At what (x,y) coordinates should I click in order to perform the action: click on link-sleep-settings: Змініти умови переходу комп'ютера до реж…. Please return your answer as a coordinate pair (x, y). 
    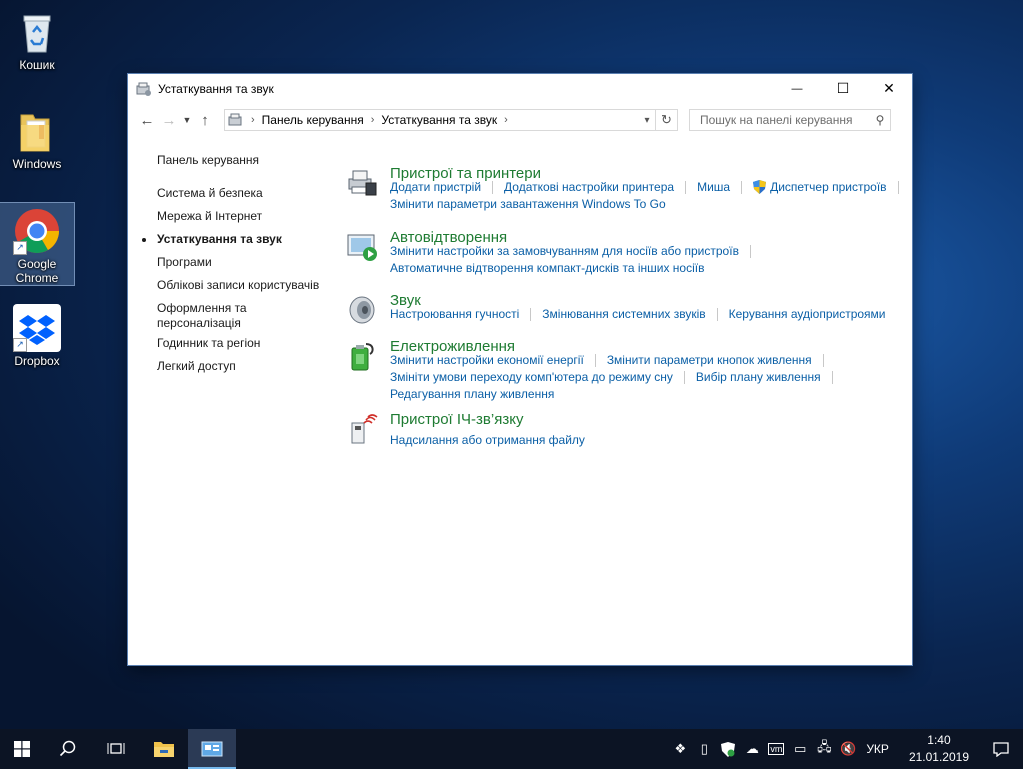
    Looking at the image, I should click on (531, 377).